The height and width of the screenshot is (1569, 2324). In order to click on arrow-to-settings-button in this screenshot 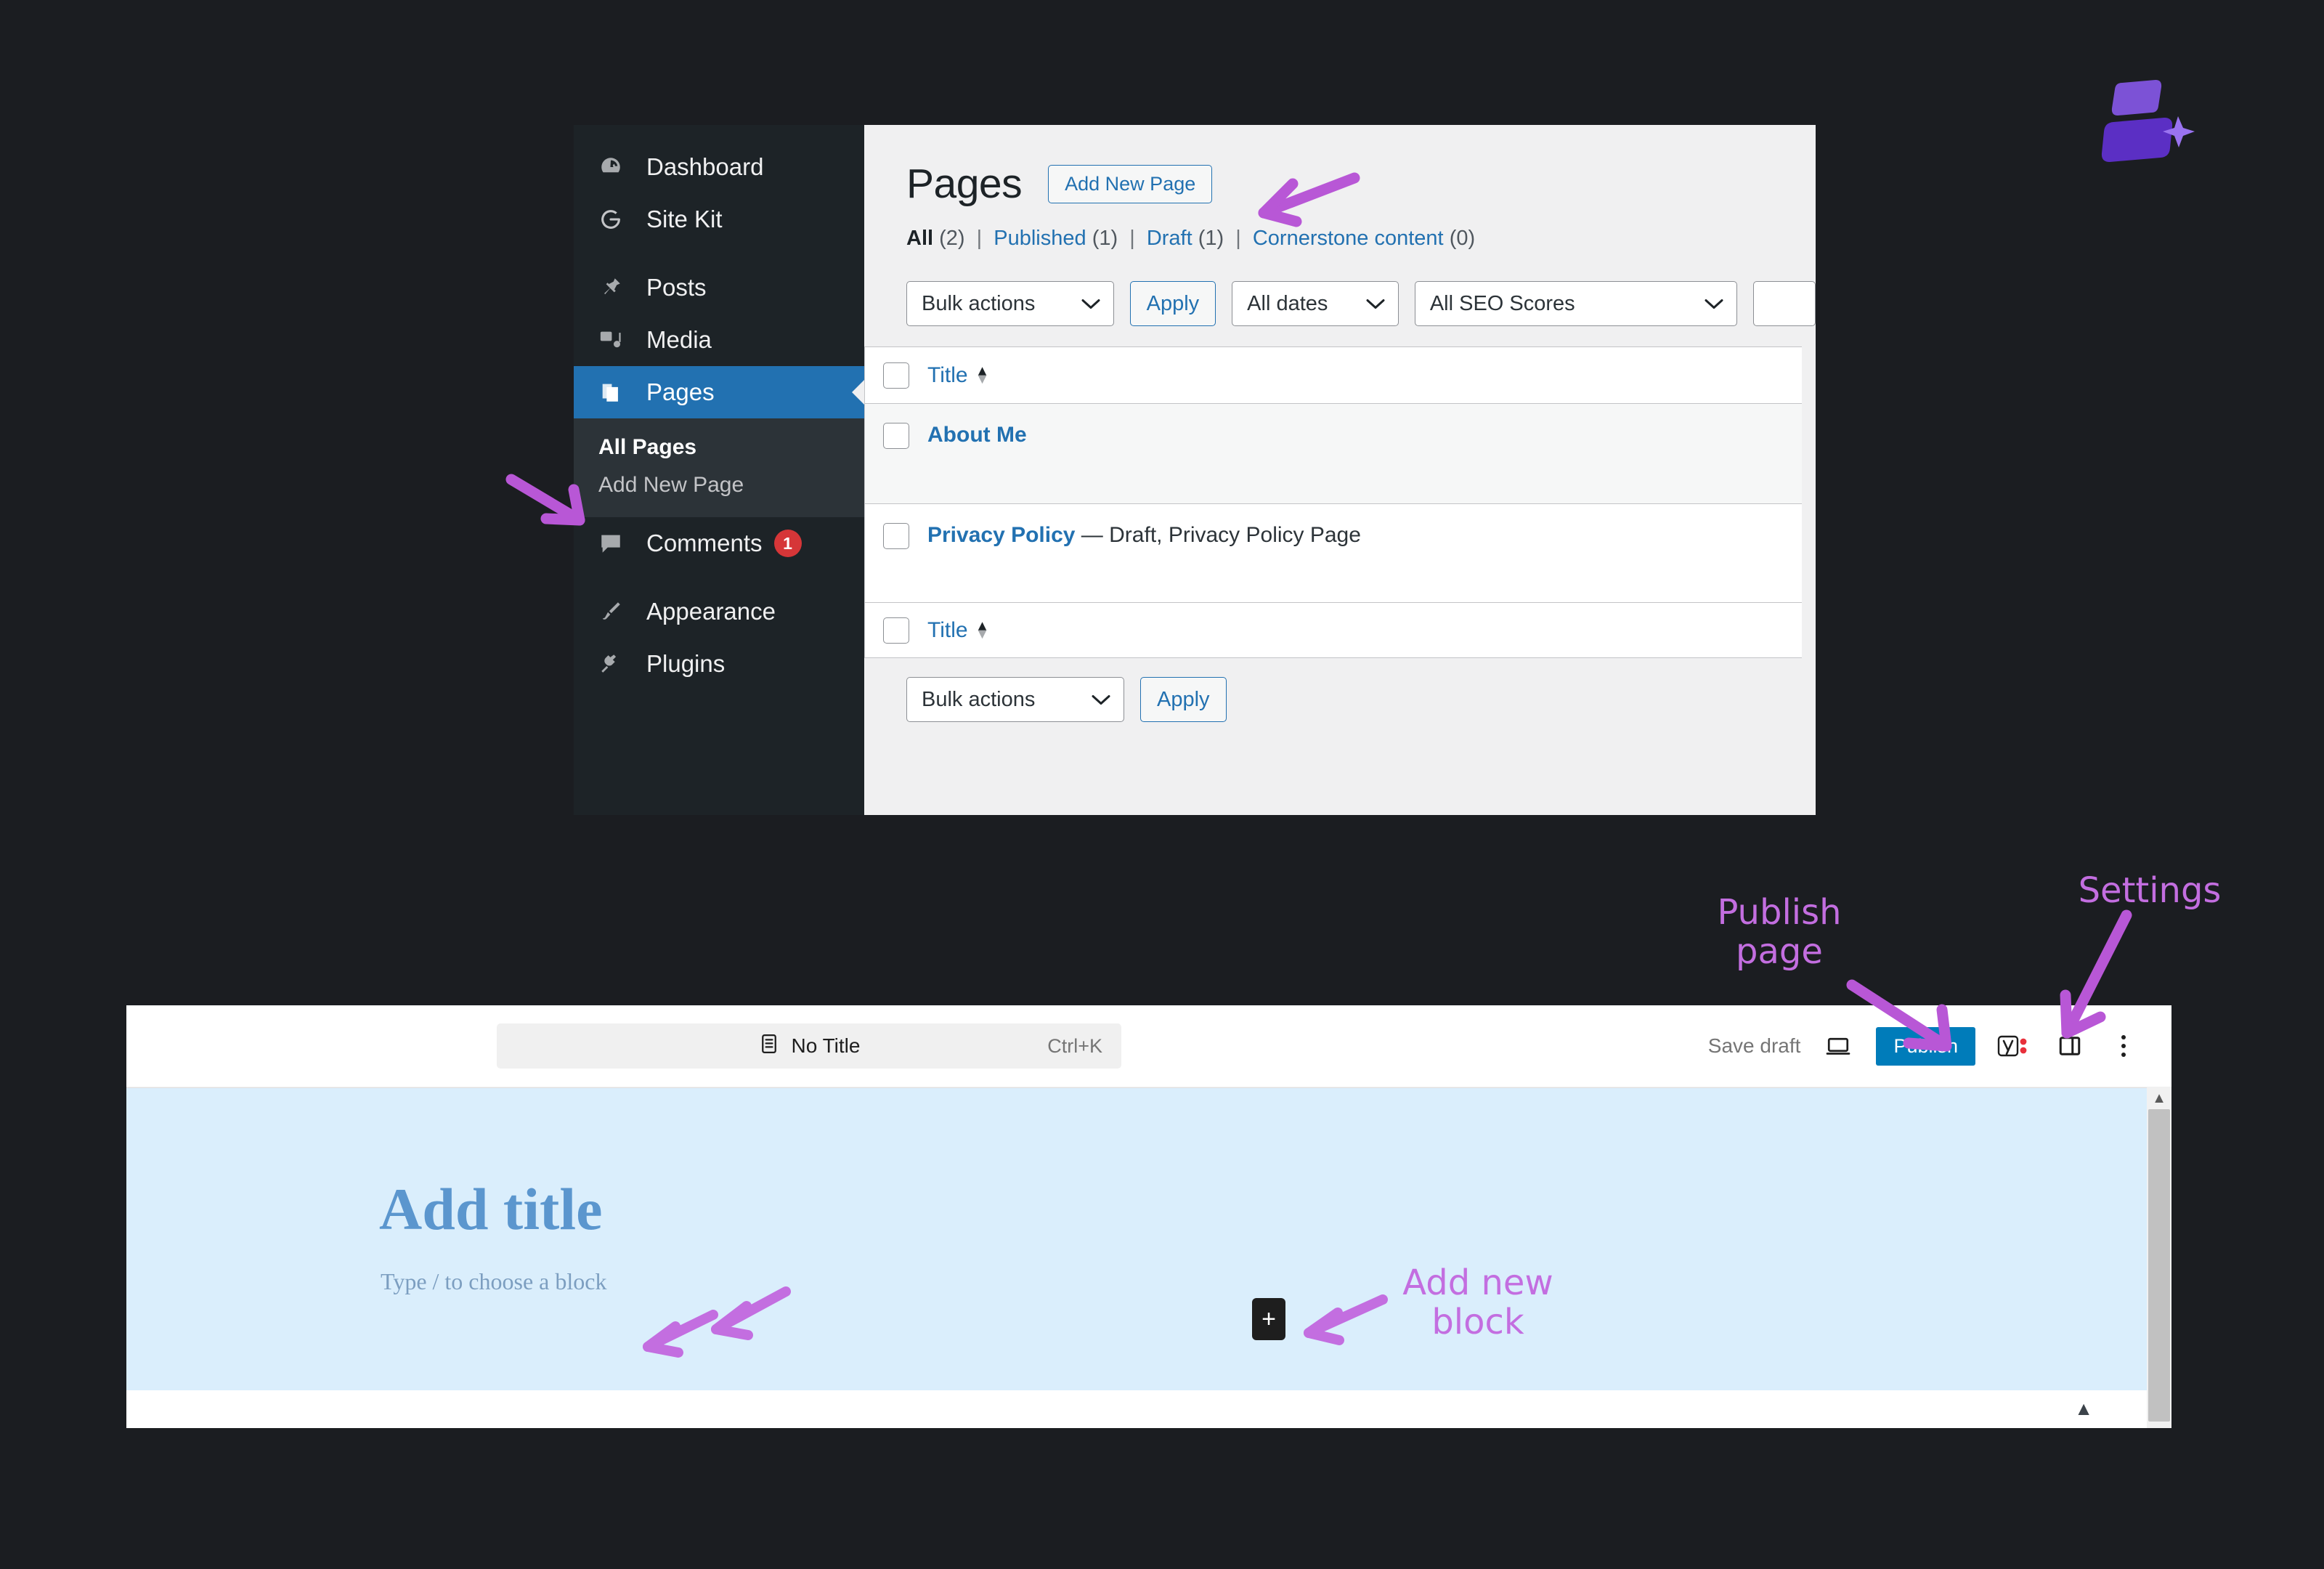, I will do `click(2096, 974)`.